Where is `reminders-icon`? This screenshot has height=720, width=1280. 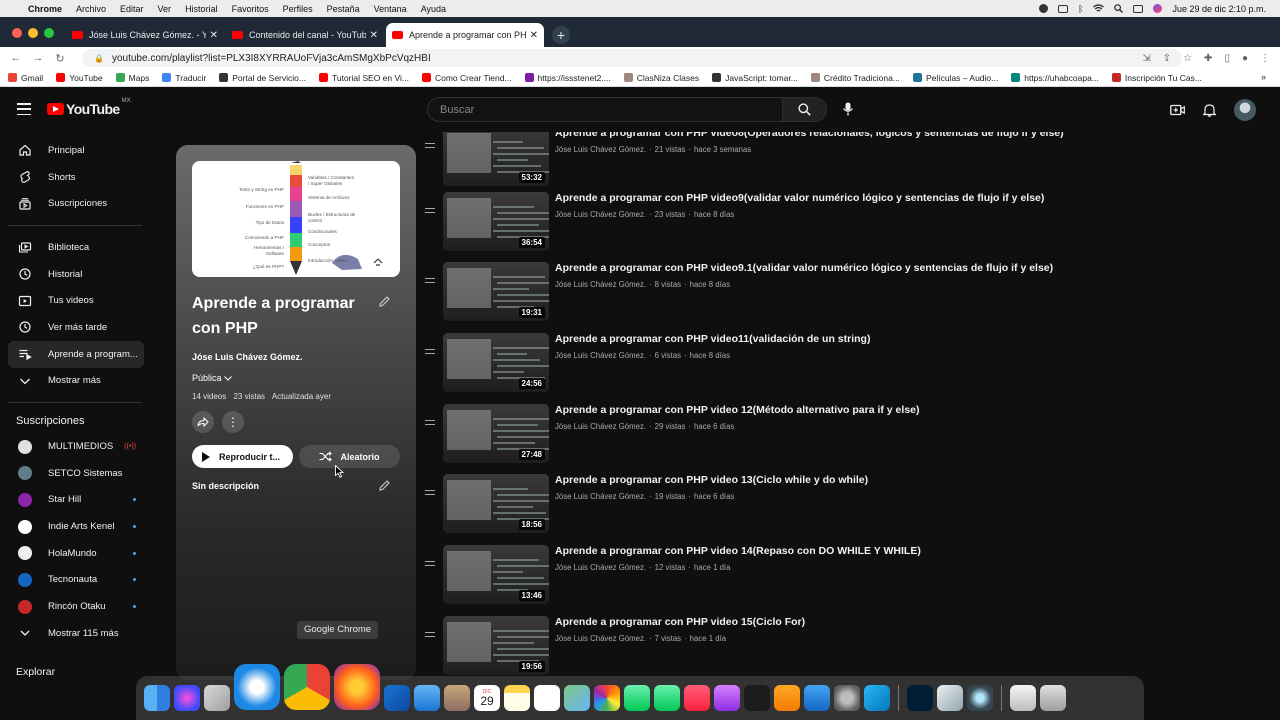 reminders-icon is located at coordinates (547, 698).